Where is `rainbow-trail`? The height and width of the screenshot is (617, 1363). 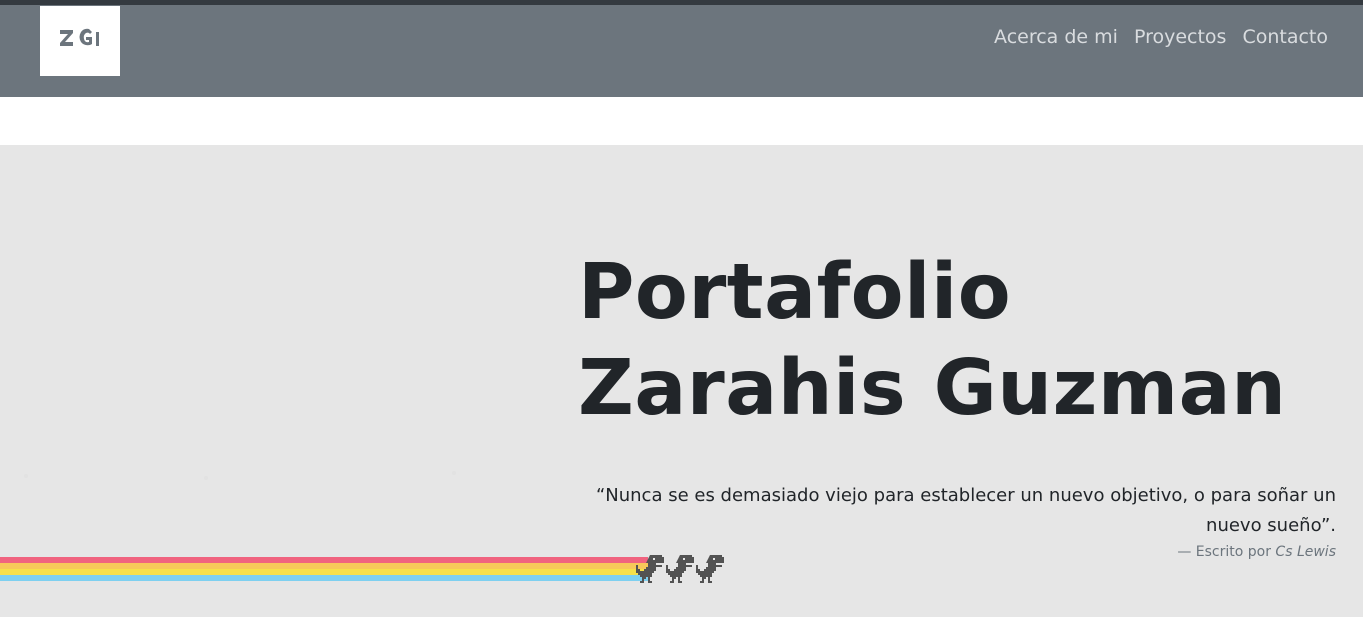 rainbow-trail is located at coordinates (324, 571).